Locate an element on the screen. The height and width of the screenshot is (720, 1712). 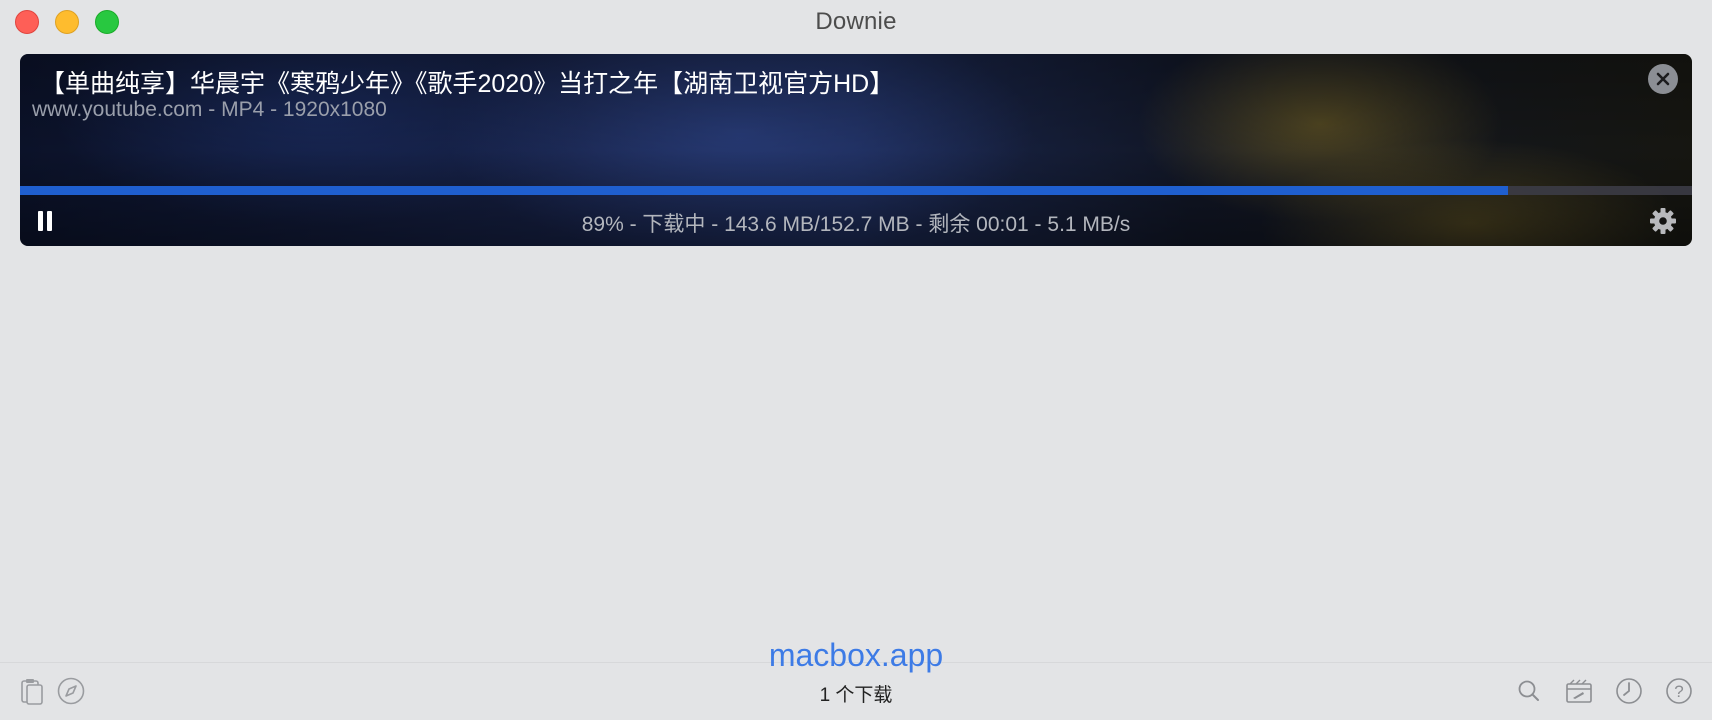
help-button: ? is located at coordinates (1679, 691).